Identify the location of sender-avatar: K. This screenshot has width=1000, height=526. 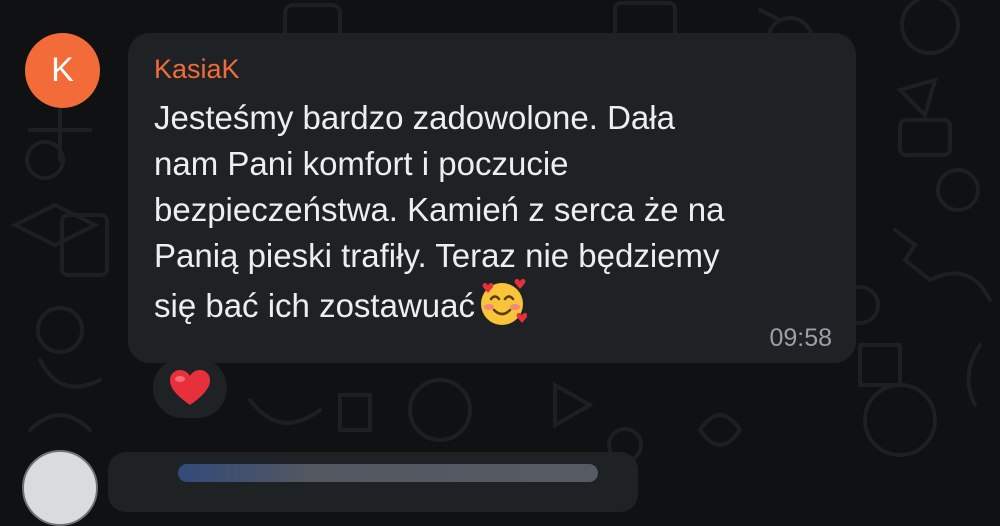
(62, 70).